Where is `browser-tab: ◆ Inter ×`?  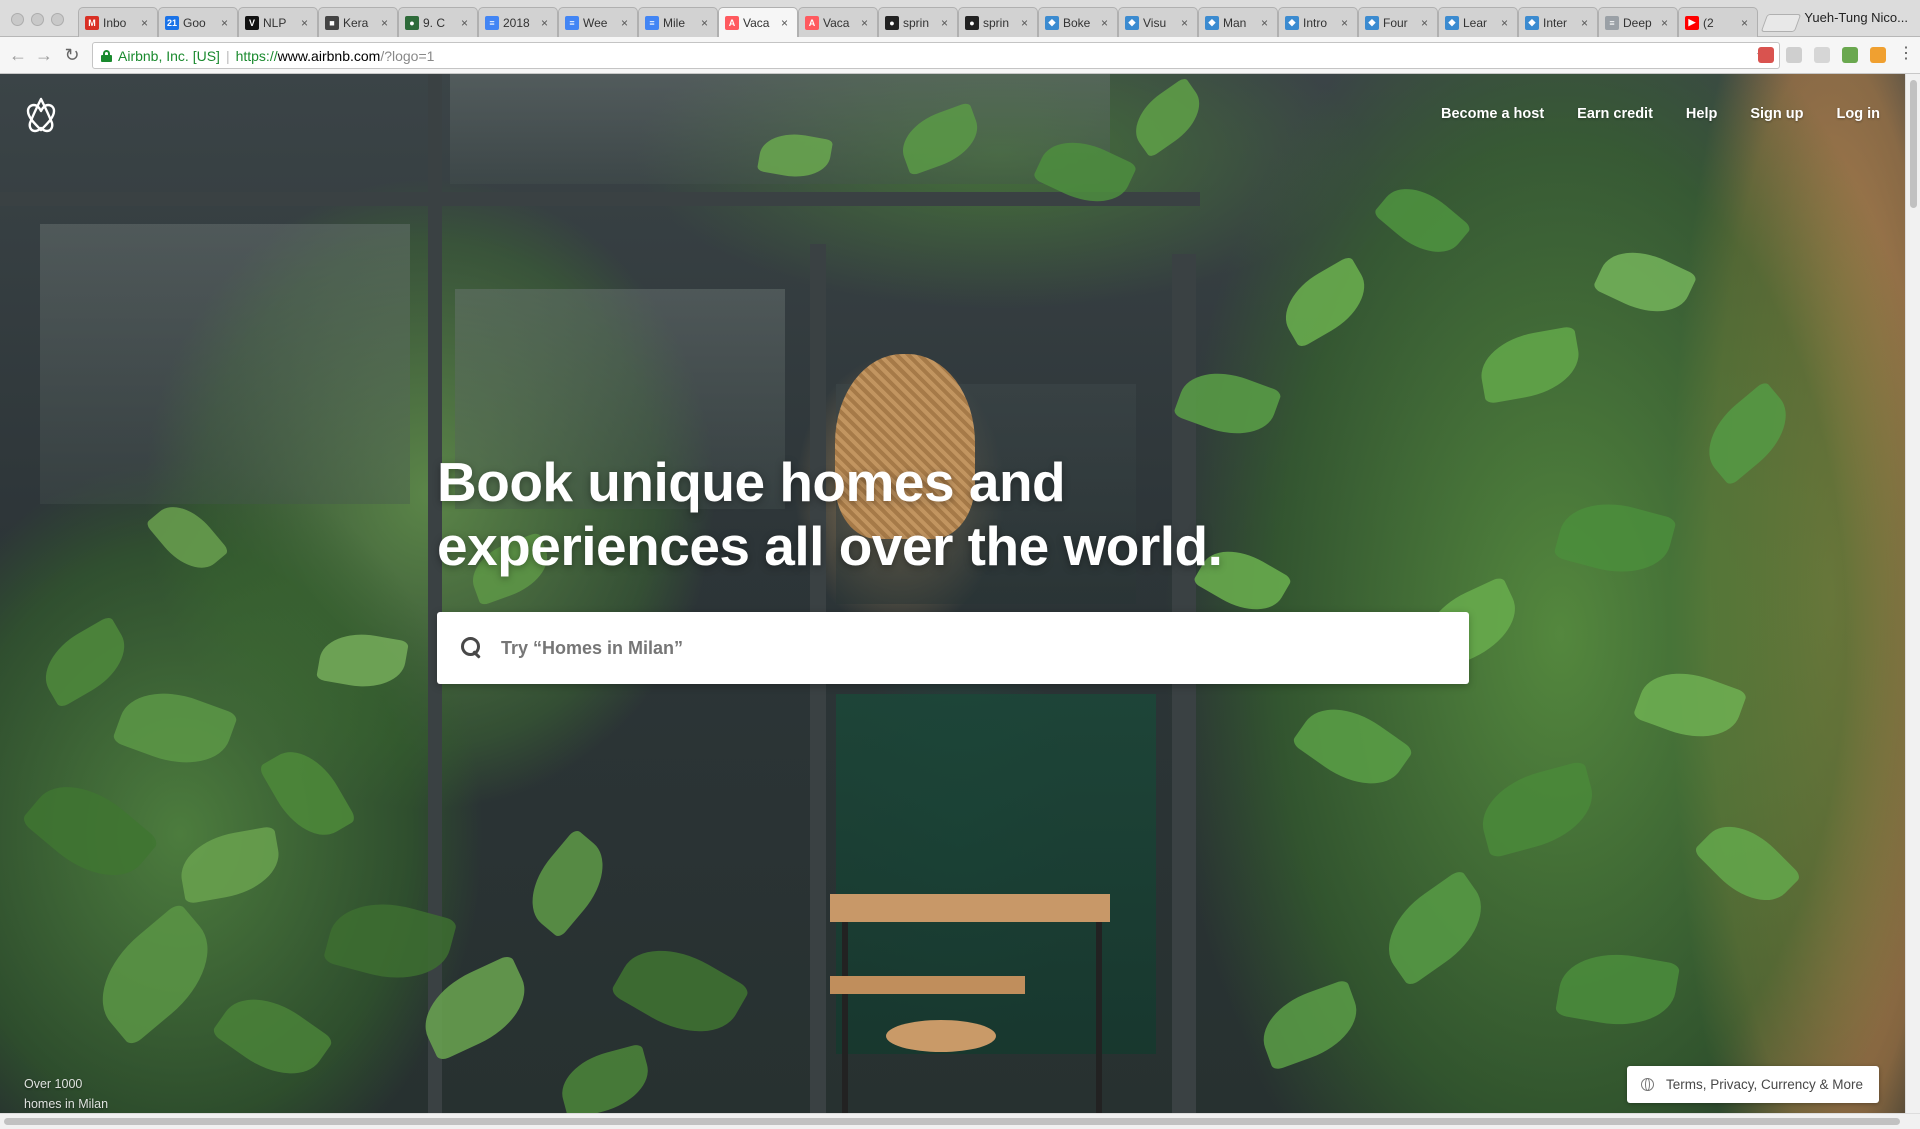
browser-tab: ◆ Inter × is located at coordinates (1558, 22).